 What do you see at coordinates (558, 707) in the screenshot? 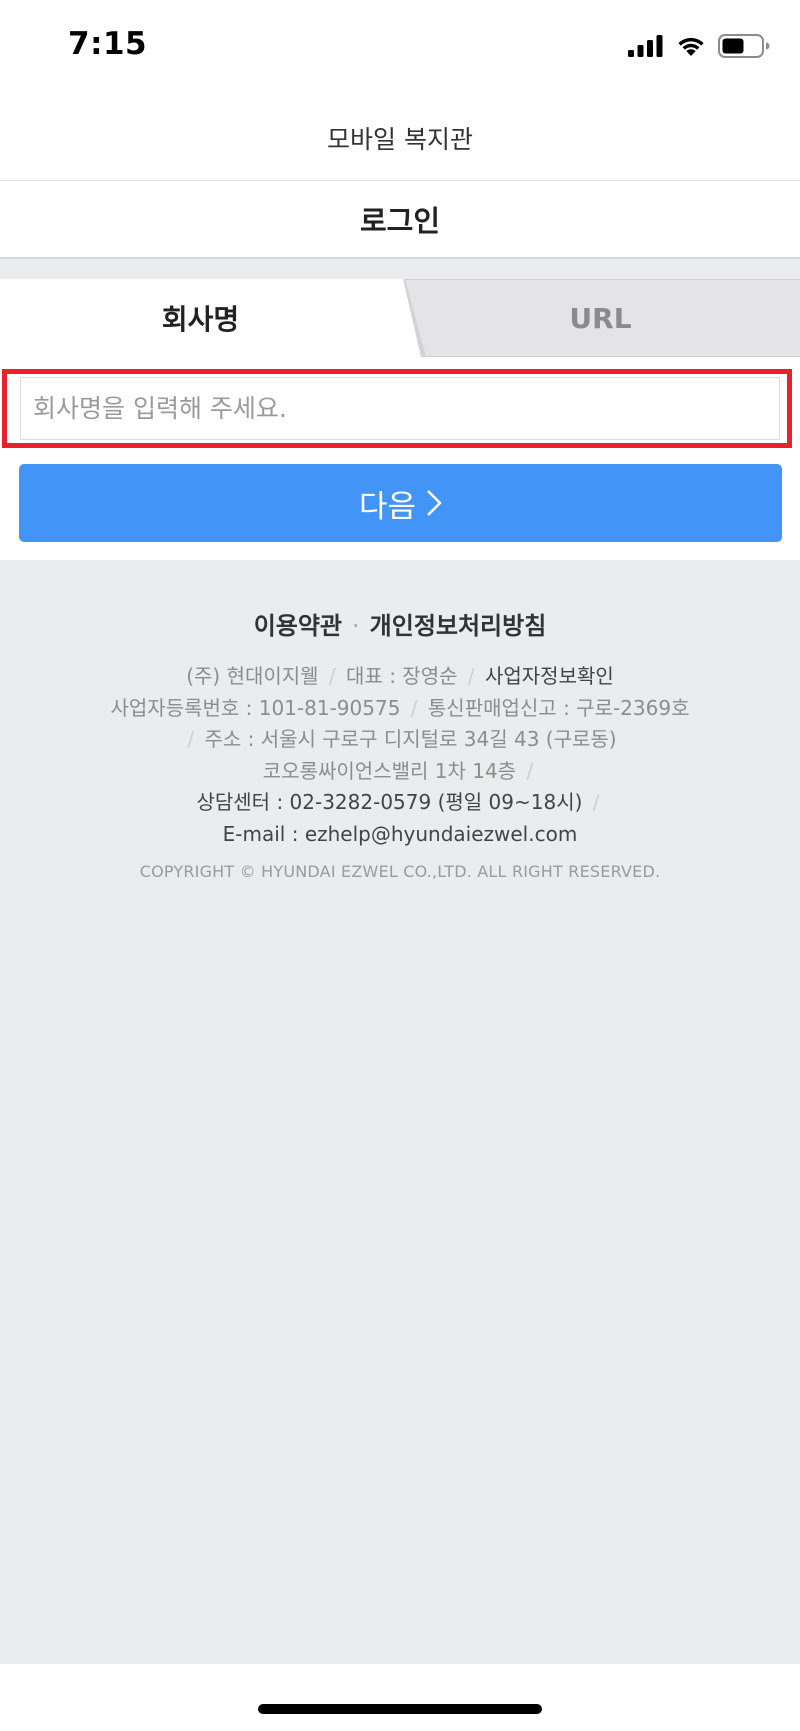
I see `mail-order-report-text: 통신판매업신고 : 구로-2369호` at bounding box center [558, 707].